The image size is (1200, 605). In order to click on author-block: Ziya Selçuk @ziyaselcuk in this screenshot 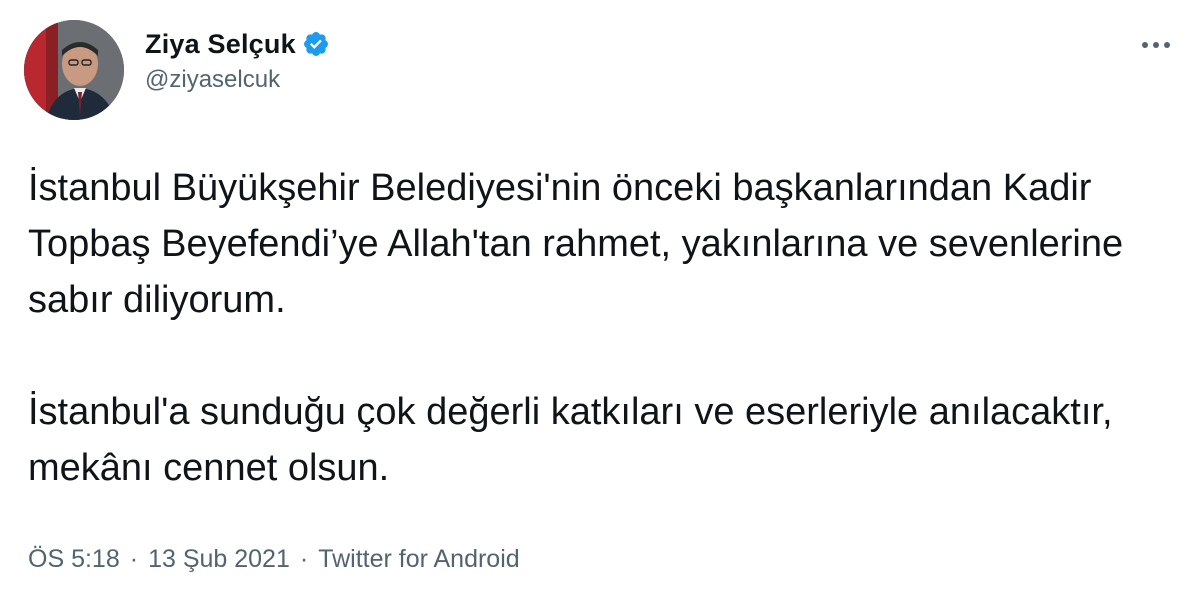, I will do `click(237, 60)`.